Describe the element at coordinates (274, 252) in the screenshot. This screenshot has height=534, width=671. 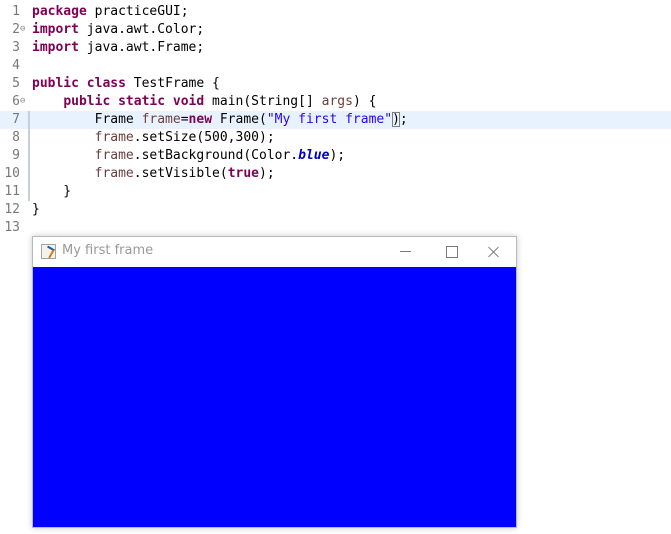
I see `window-titlebar: My first frame` at that location.